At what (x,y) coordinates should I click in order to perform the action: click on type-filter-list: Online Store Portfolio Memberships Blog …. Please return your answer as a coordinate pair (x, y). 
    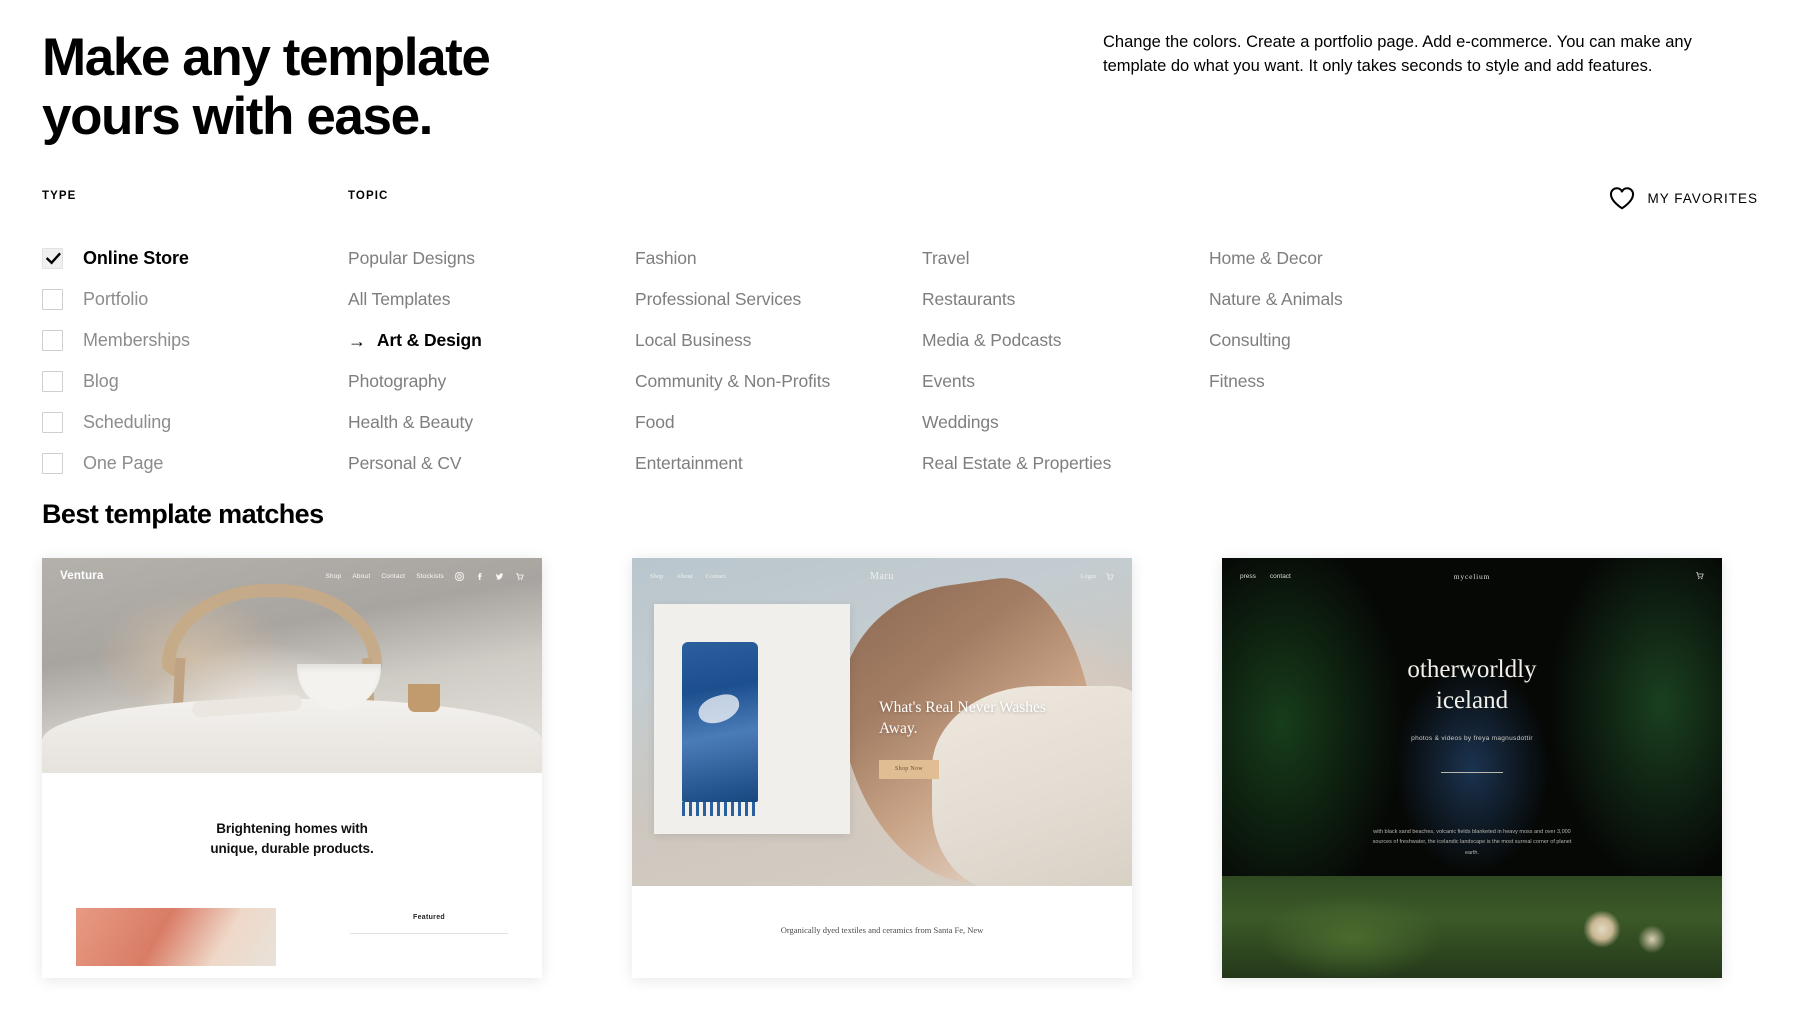
    Looking at the image, I should click on (195, 361).